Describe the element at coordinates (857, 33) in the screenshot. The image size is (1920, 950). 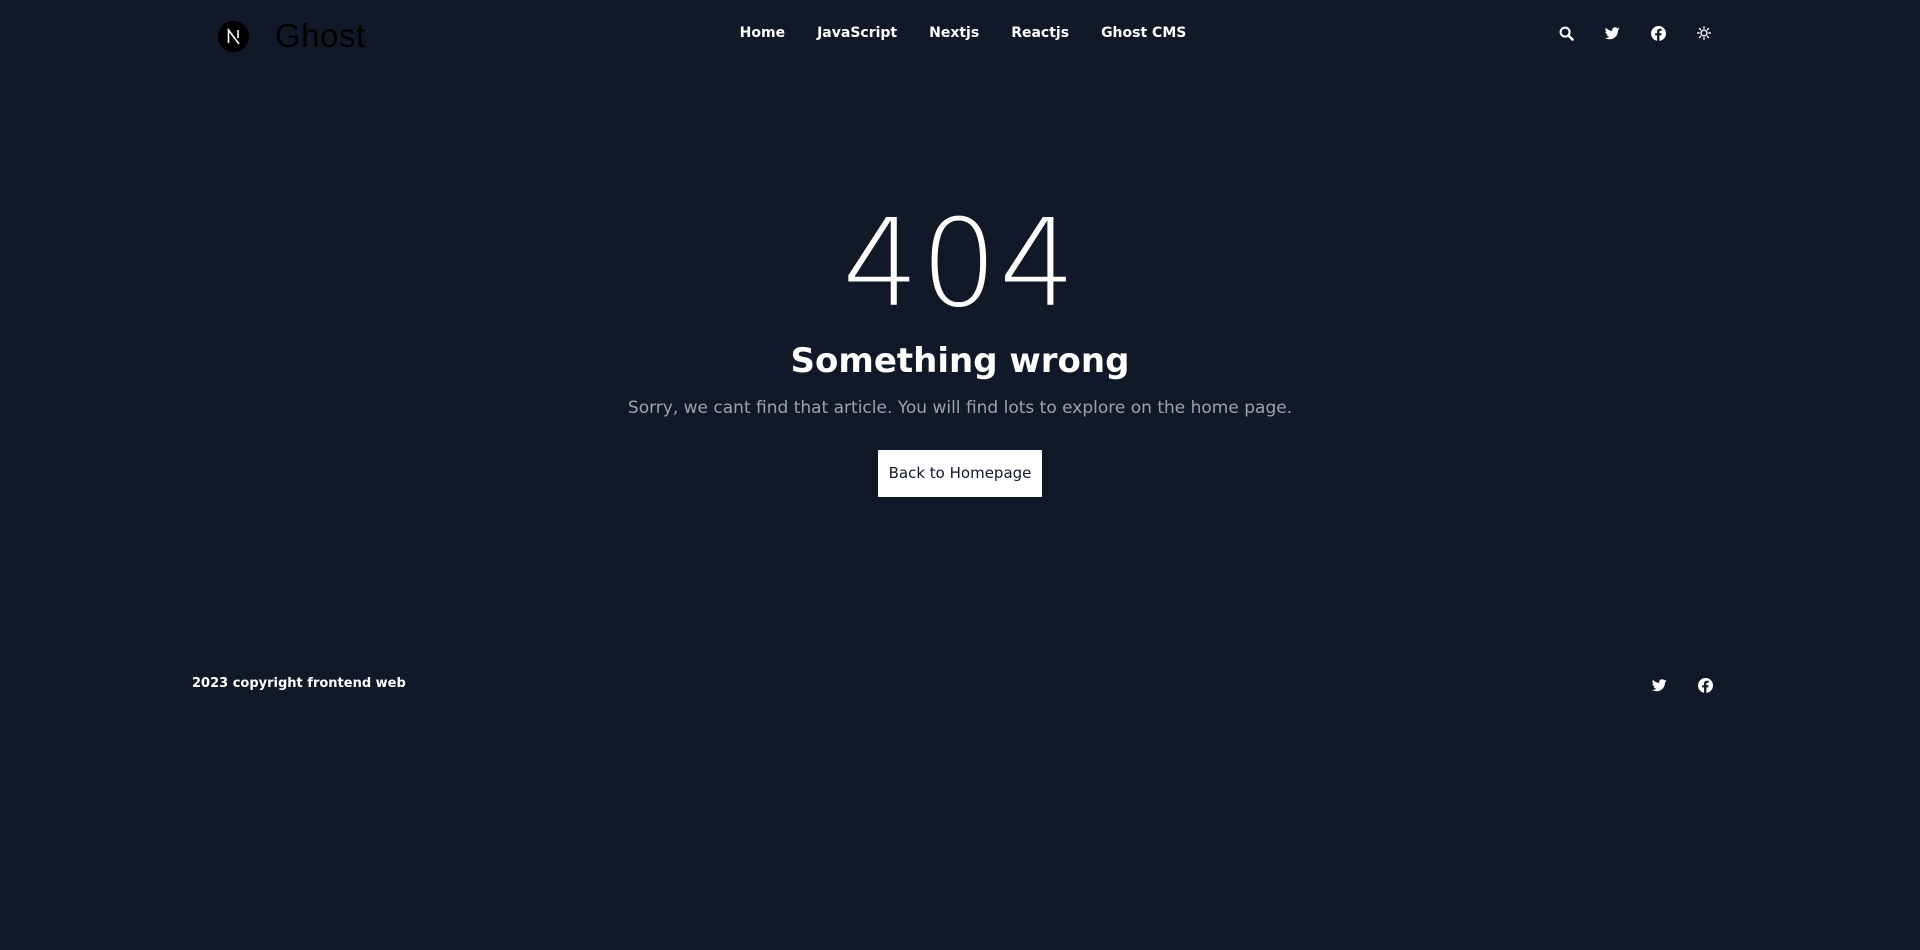
I see `nav-item-javascript: JavaScript` at that location.